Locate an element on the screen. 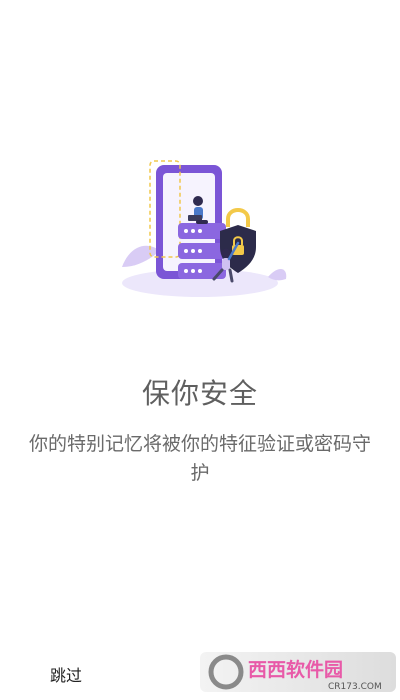 This screenshot has width=400, height=700. server-stack-icon is located at coordinates (202, 251).